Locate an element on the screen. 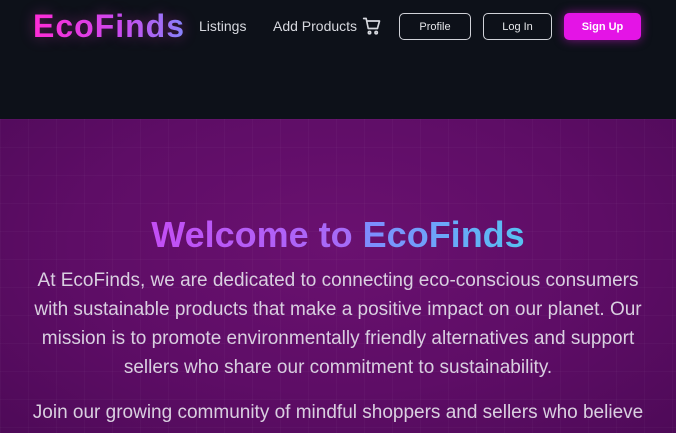 This screenshot has height=433, width=676. nav-listings-link: Listings is located at coordinates (222, 26).